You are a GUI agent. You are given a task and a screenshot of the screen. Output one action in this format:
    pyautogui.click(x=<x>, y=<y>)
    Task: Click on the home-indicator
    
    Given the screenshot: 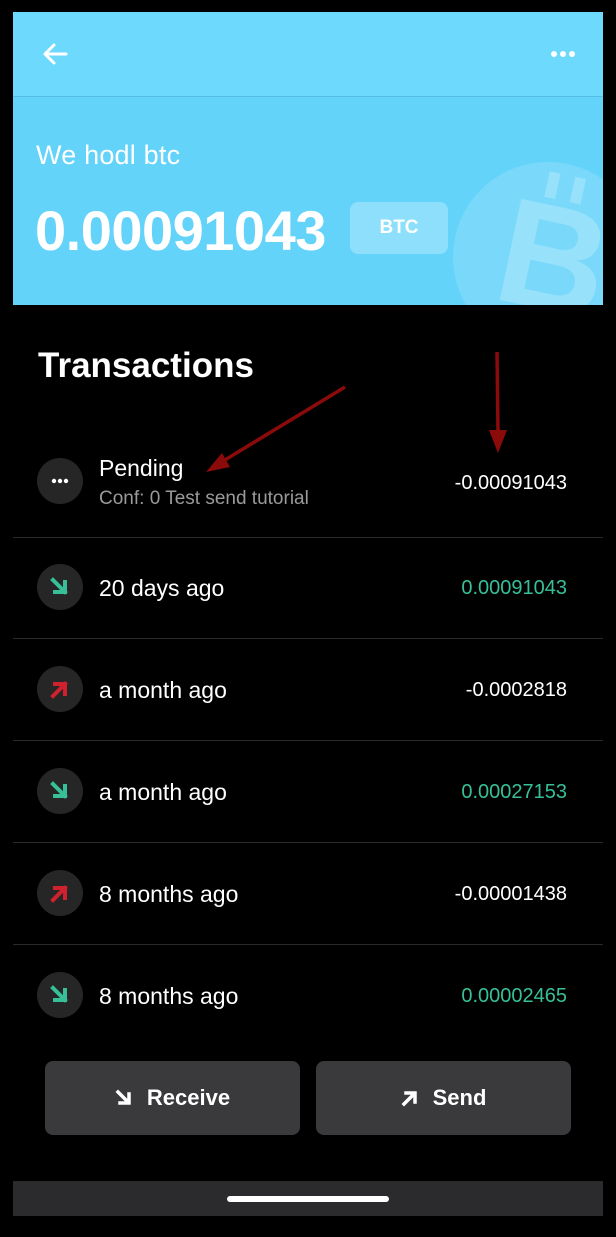 What is the action you would take?
    pyautogui.click(x=308, y=1199)
    